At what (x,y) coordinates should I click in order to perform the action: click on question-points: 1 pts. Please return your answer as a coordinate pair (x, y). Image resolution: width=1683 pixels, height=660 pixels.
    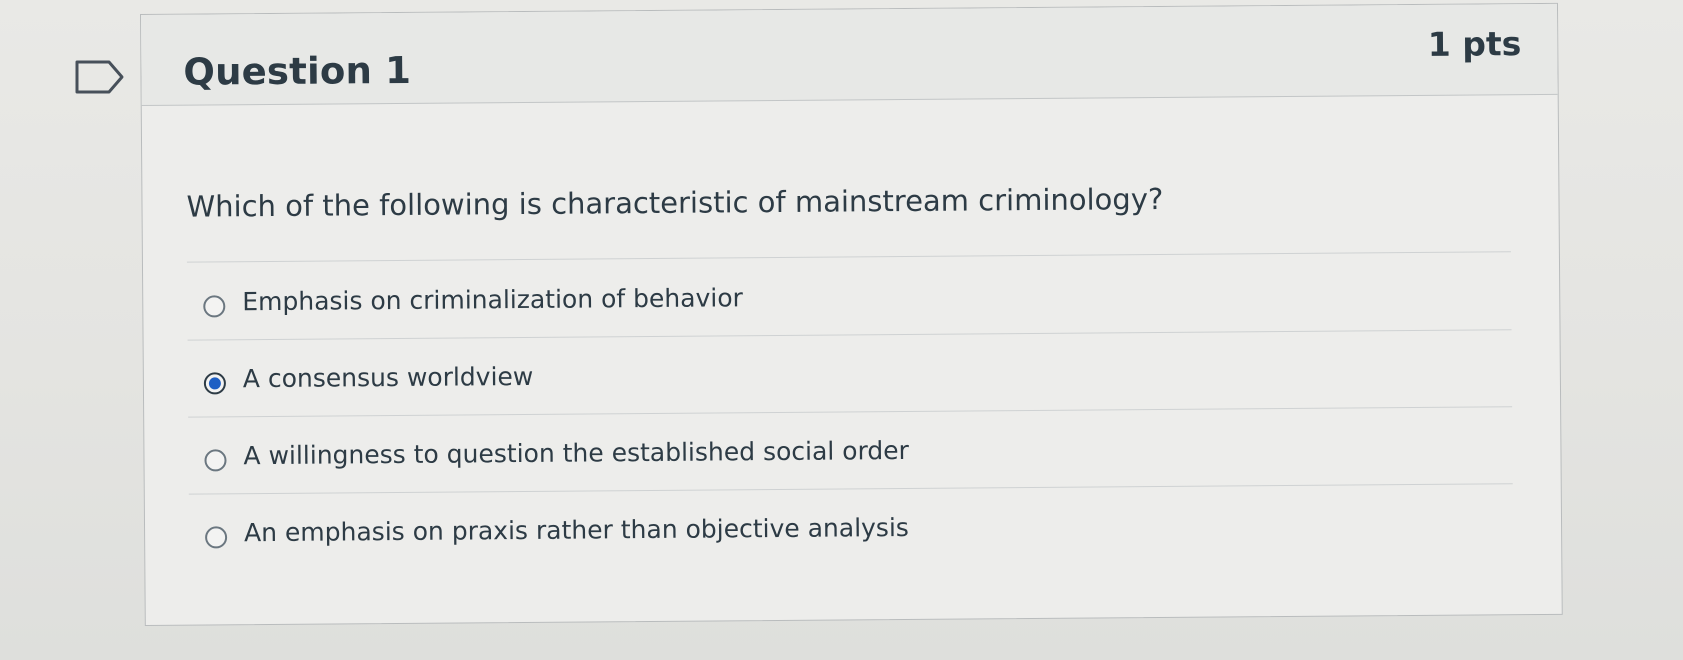
    Looking at the image, I should click on (1474, 44).